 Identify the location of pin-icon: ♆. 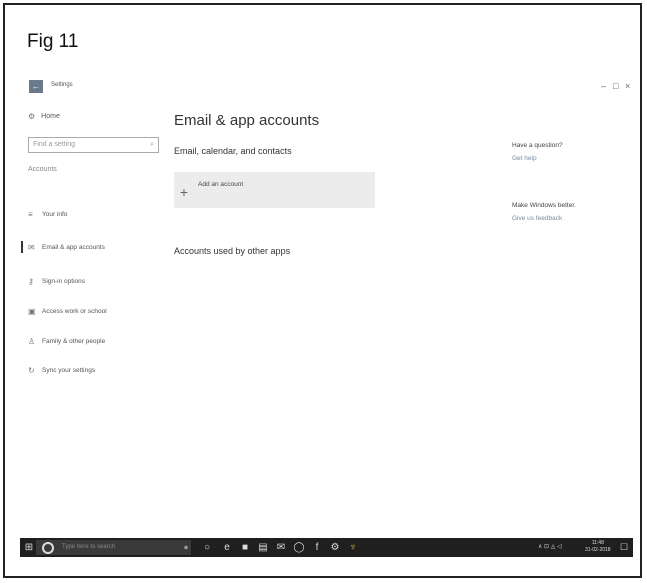
(353, 547).